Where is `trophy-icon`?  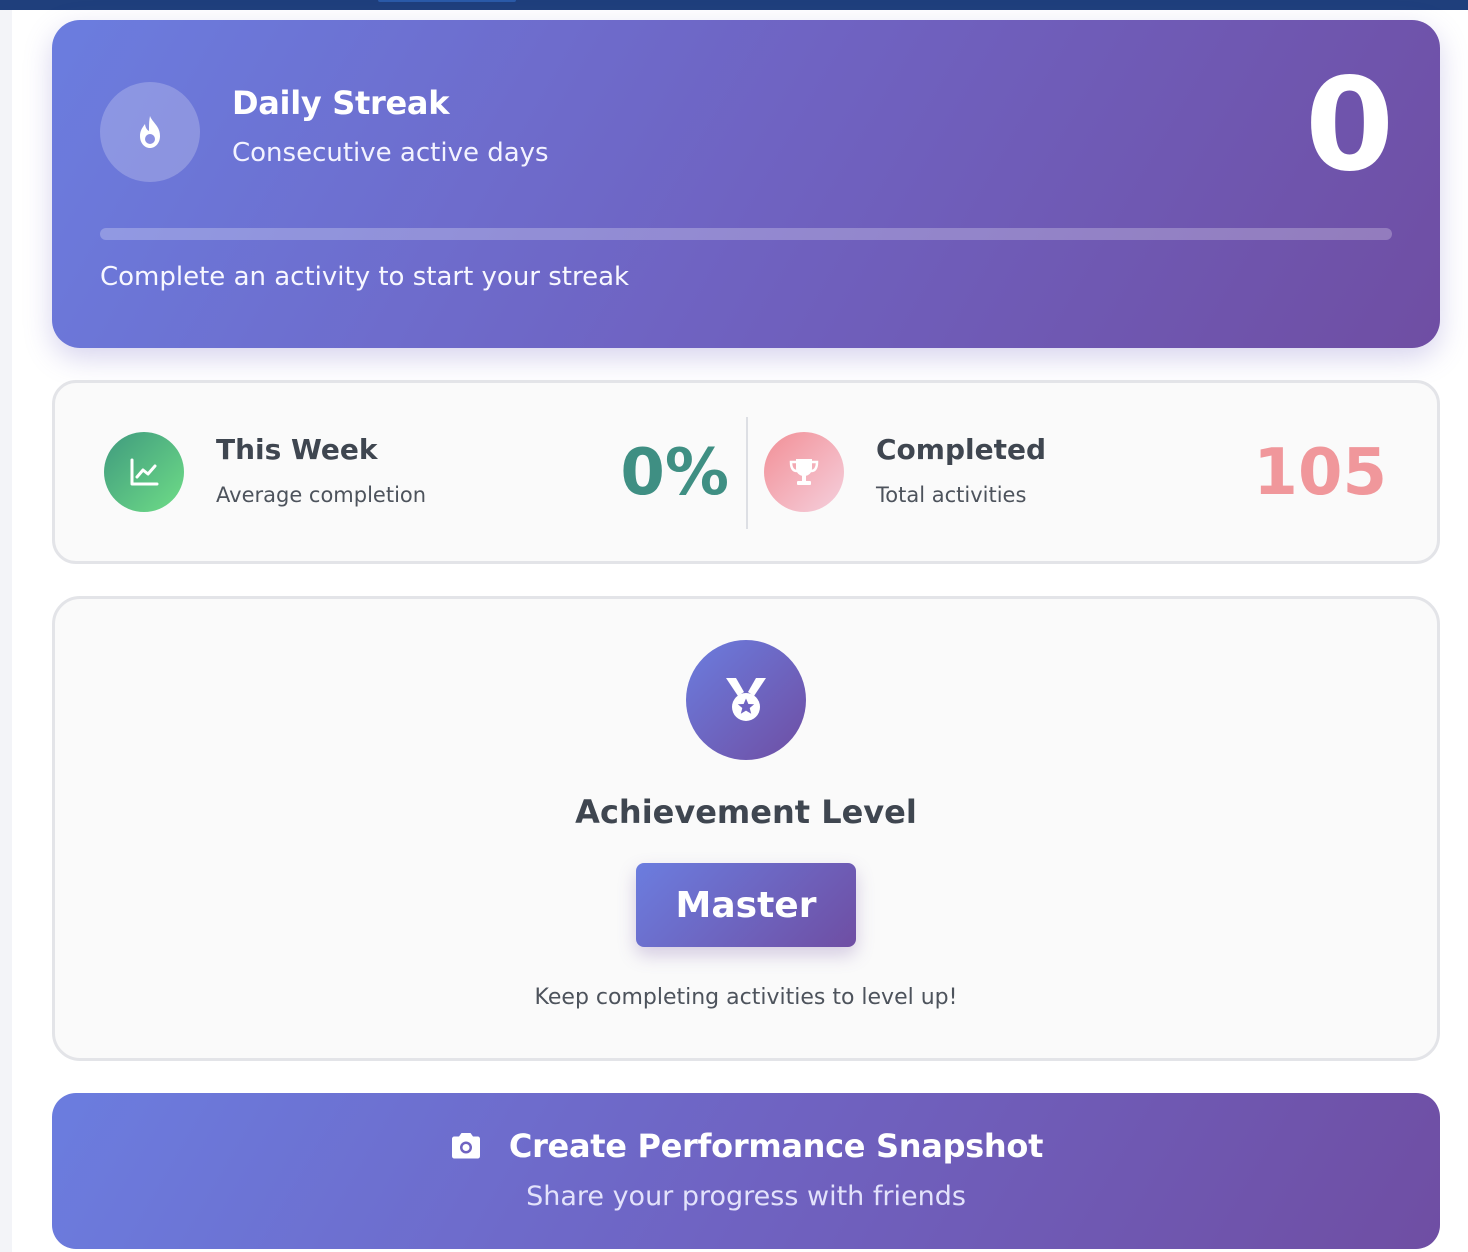
trophy-icon is located at coordinates (804, 472).